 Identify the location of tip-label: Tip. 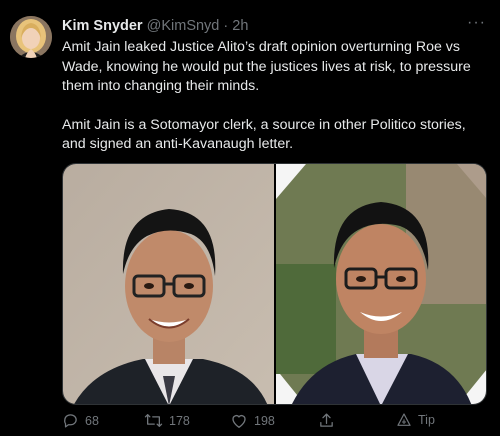
(426, 420).